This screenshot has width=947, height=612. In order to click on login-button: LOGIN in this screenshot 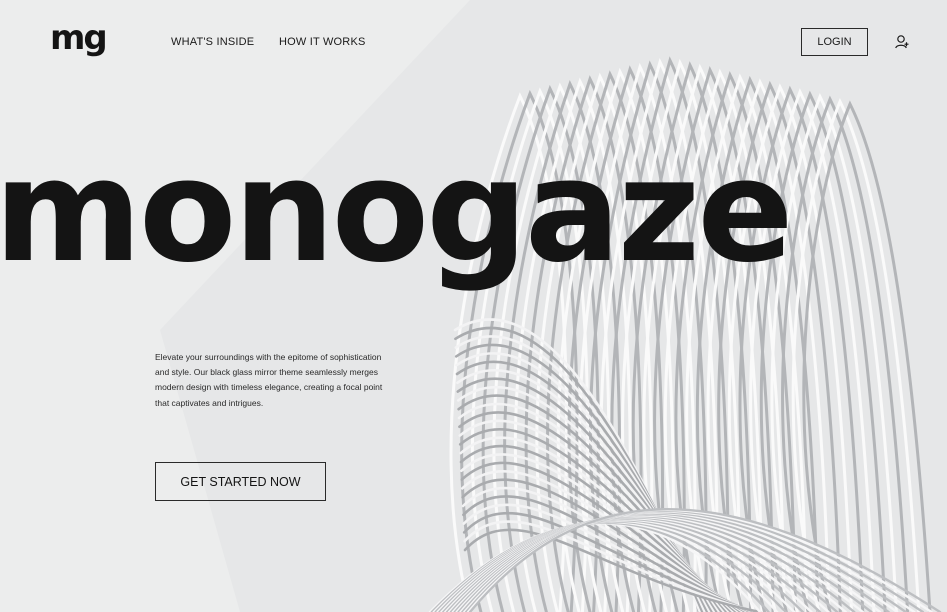, I will do `click(834, 42)`.